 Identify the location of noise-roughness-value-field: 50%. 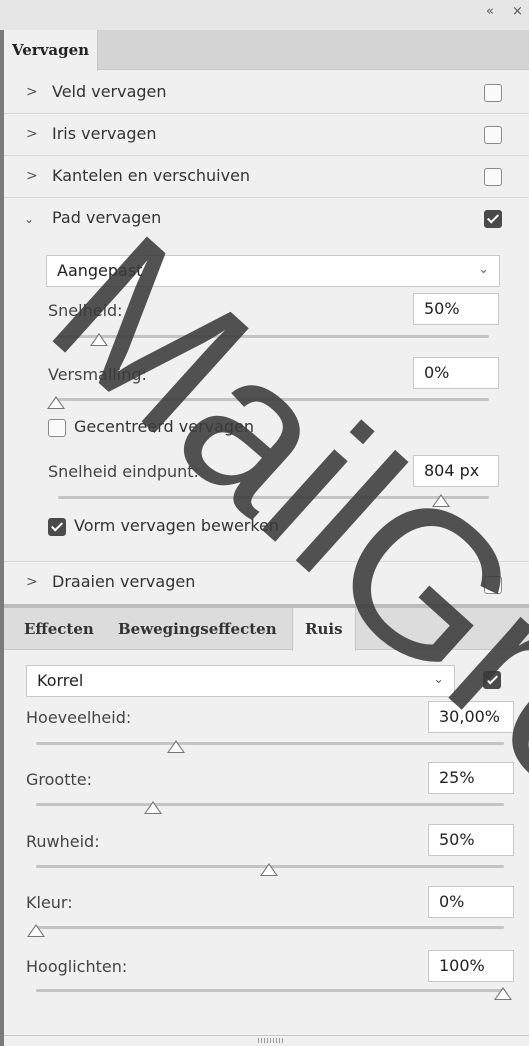
(471, 840).